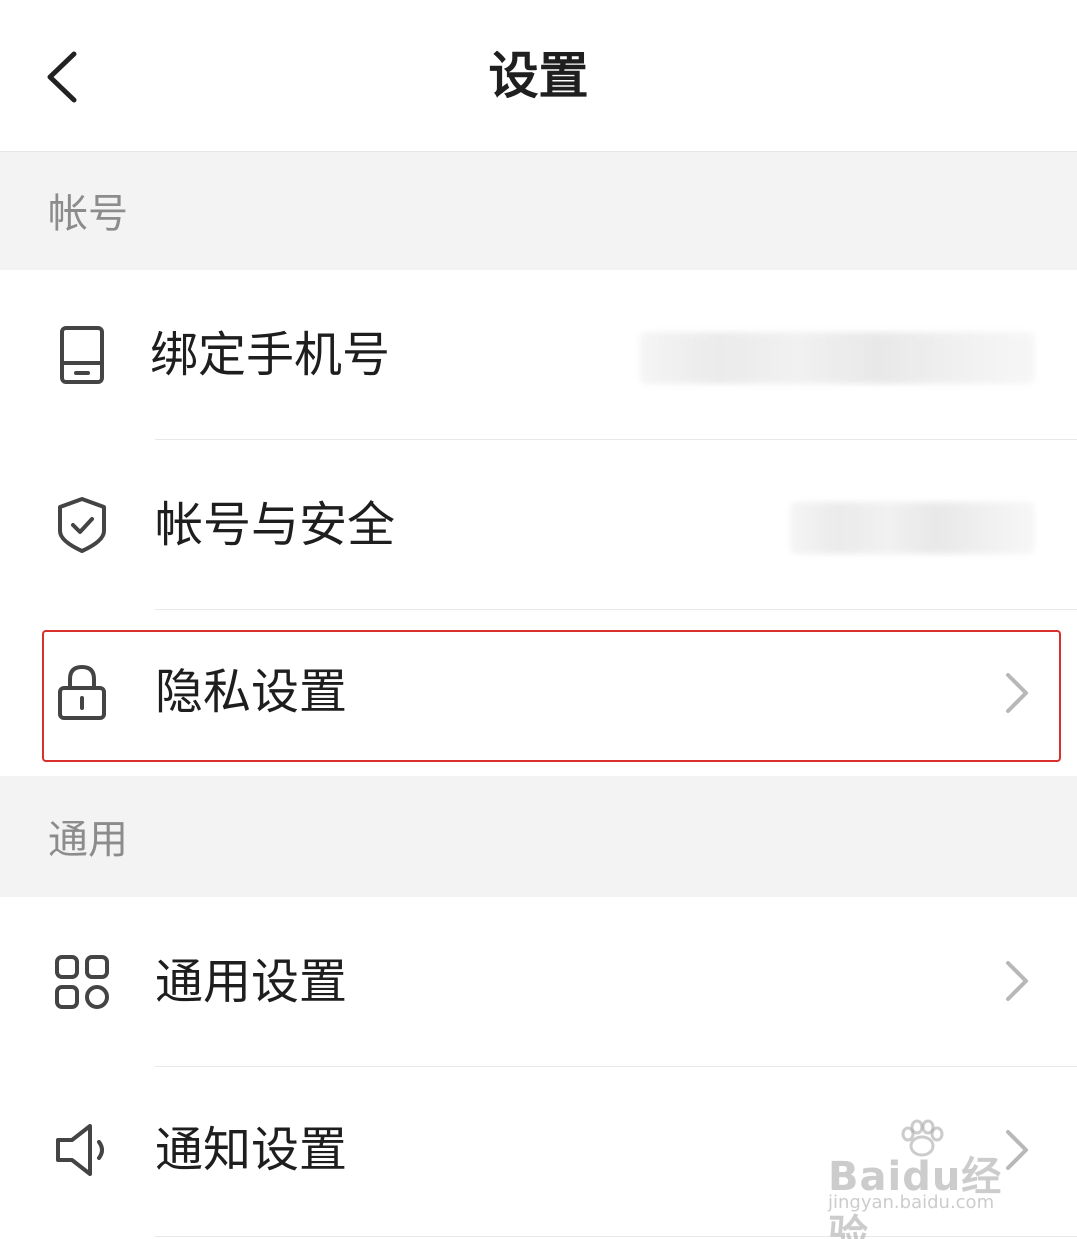 This screenshot has height=1239, width=1077. I want to click on speaker-icon, so click(80, 1150).